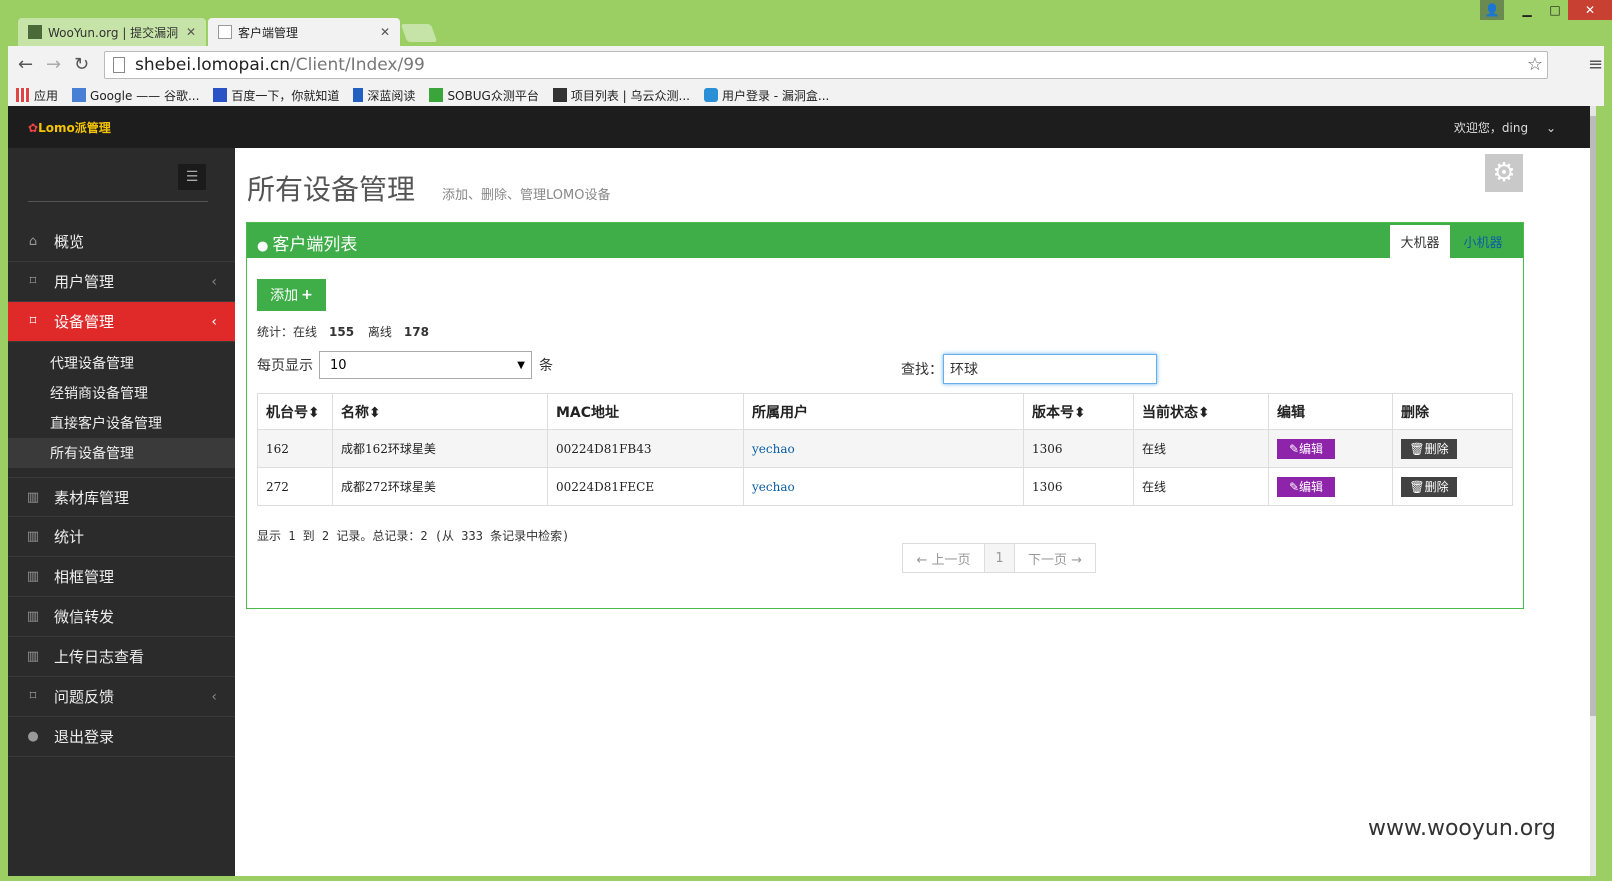  I want to click on reload-icon: ↻, so click(81, 64).